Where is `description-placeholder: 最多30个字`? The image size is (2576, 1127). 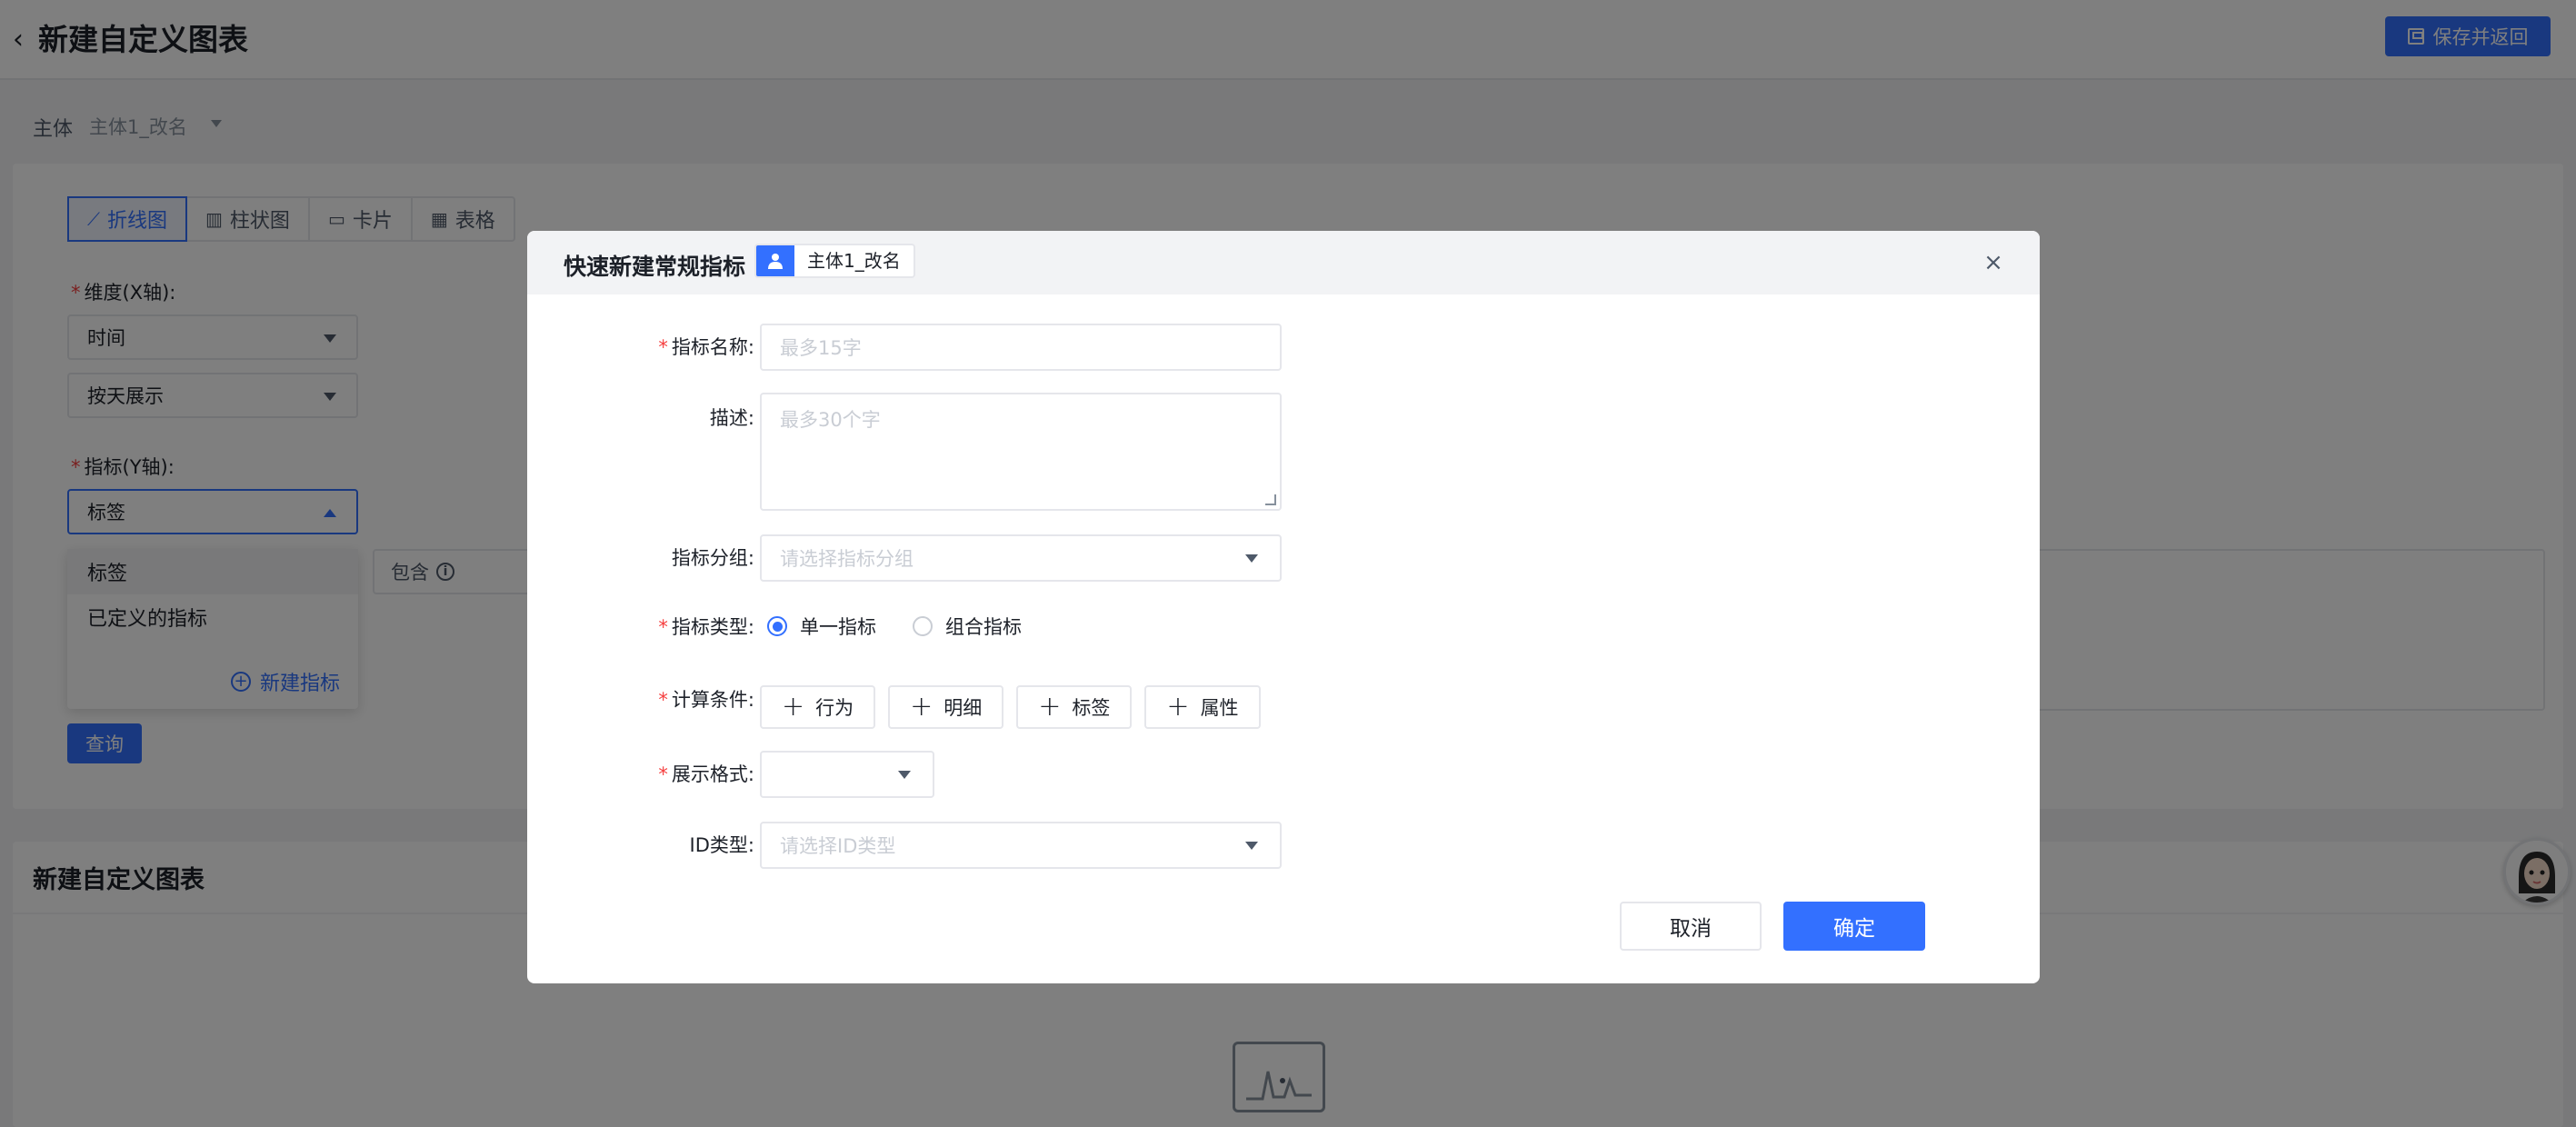
description-placeholder: 最多30个字 is located at coordinates (830, 420).